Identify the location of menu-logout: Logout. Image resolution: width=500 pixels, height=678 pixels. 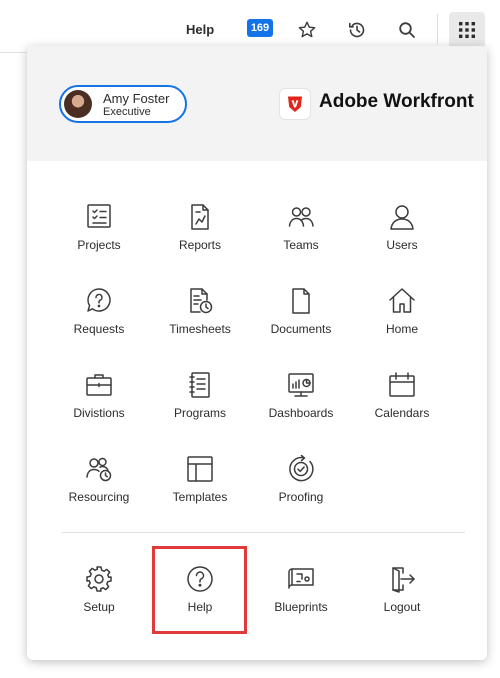
(402, 599).